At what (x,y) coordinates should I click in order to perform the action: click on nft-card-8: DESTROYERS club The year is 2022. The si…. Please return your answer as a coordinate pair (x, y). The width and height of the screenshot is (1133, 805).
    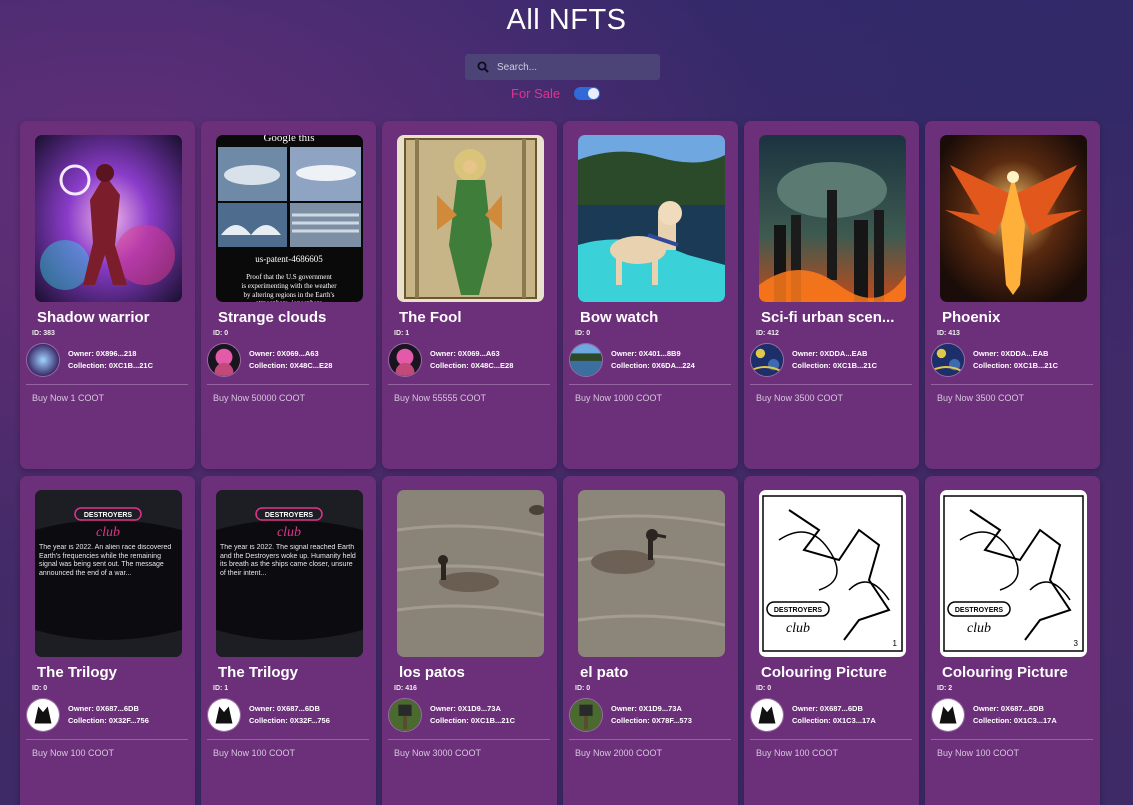
    Looking at the image, I should click on (288, 640).